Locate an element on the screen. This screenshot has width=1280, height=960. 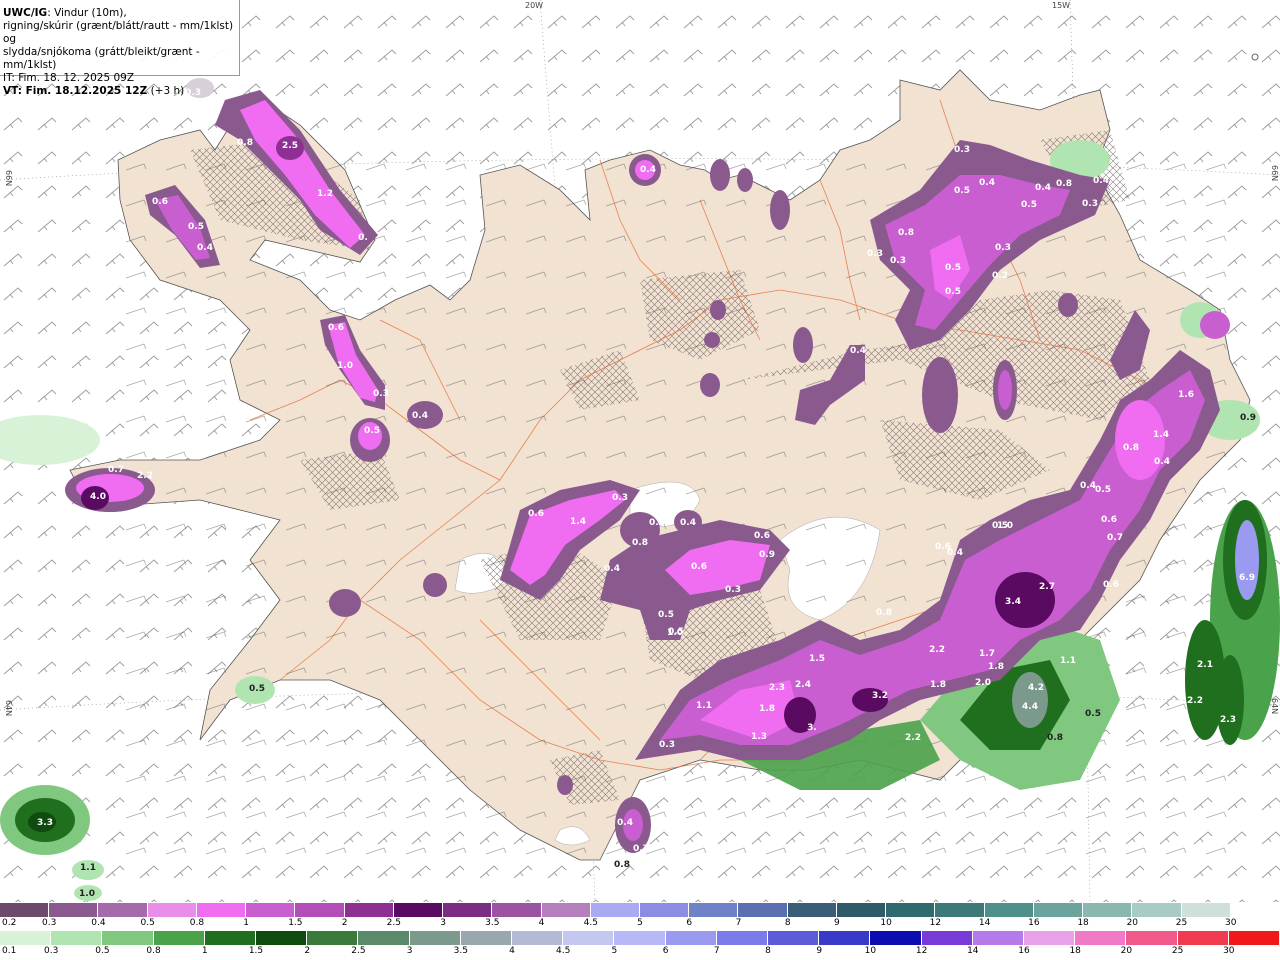
scale-label: 25 is located at coordinates (1177, 951).